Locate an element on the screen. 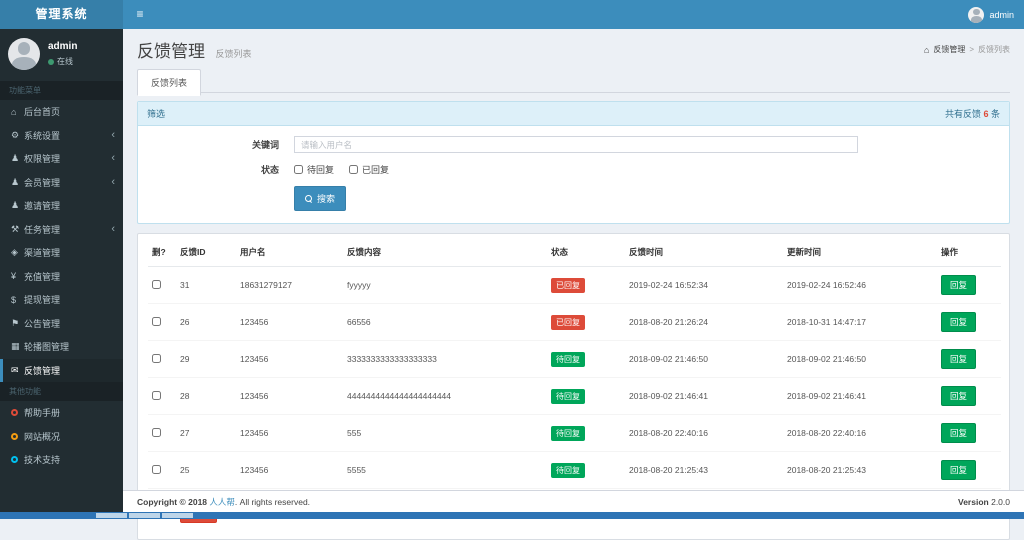 The width and height of the screenshot is (1024, 540). user-avatar is located at coordinates (976, 14).